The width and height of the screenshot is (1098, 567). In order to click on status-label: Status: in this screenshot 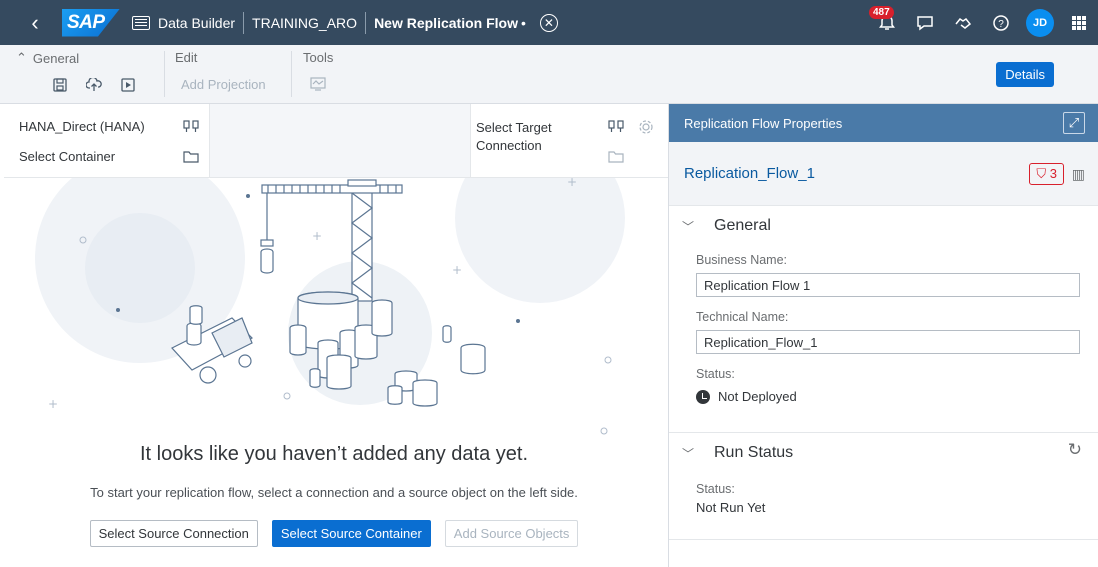, I will do `click(715, 374)`.